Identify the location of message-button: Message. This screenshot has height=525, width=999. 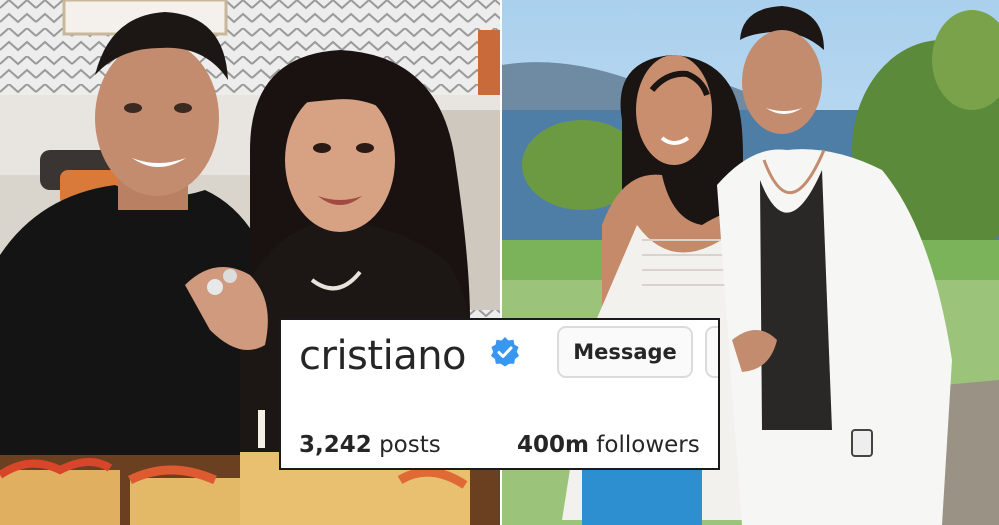
(625, 352).